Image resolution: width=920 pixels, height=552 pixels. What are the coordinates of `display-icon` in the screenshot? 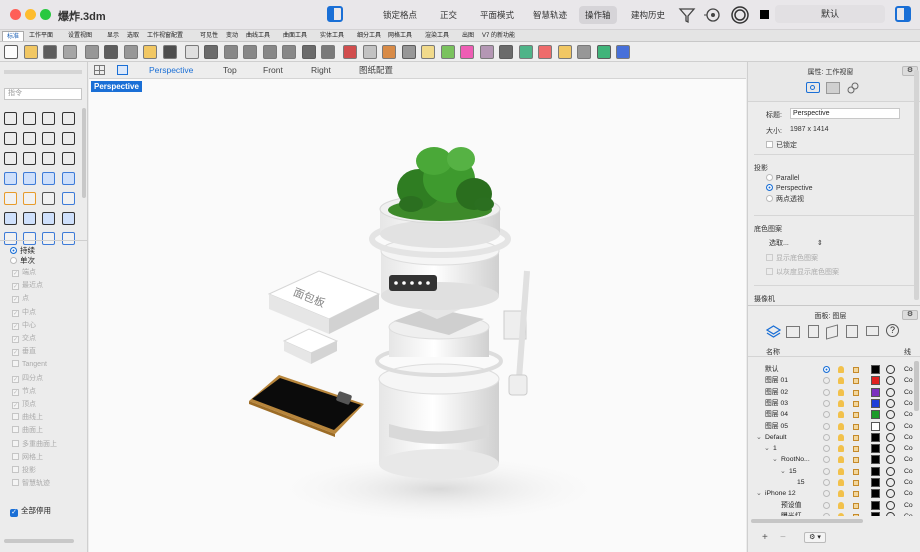 It's located at (872, 331).